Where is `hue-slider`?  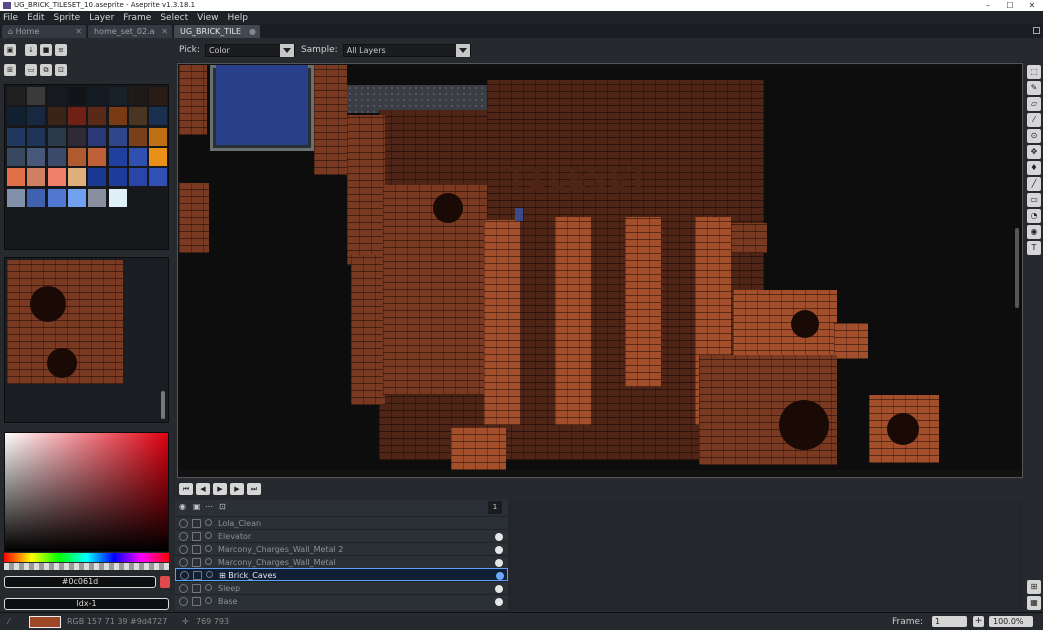
hue-slider is located at coordinates (86, 557).